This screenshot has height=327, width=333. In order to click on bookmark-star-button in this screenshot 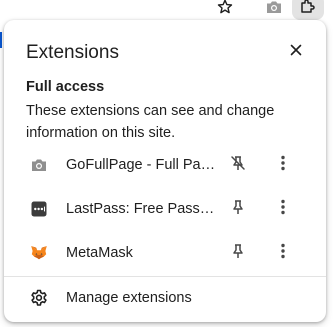, I will do `click(225, 9)`.